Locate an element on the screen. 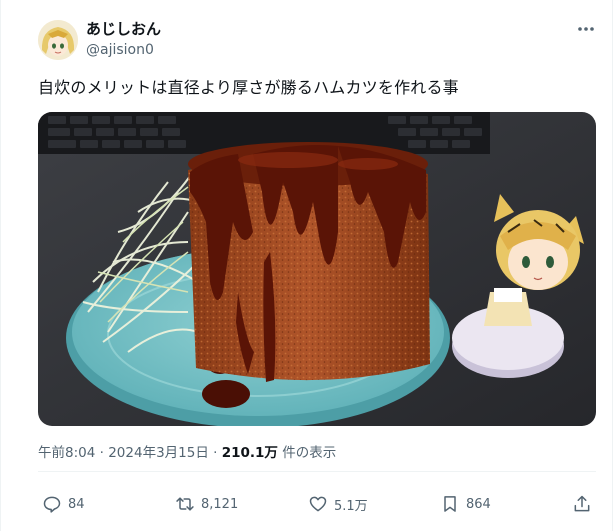 This screenshot has width=615, height=531. handle: @ajision0 is located at coordinates (120, 50).